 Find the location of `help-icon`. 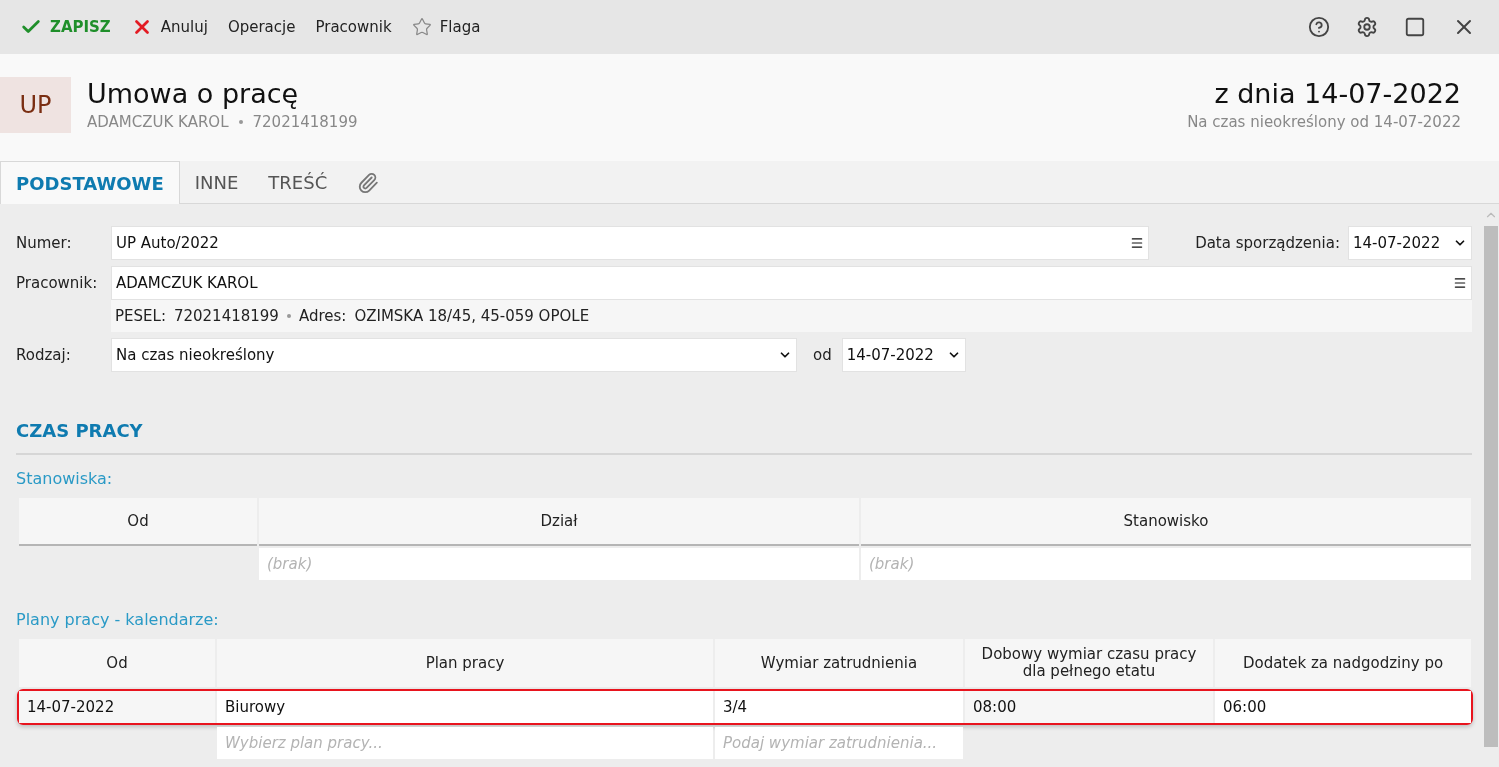

help-icon is located at coordinates (1319, 27).